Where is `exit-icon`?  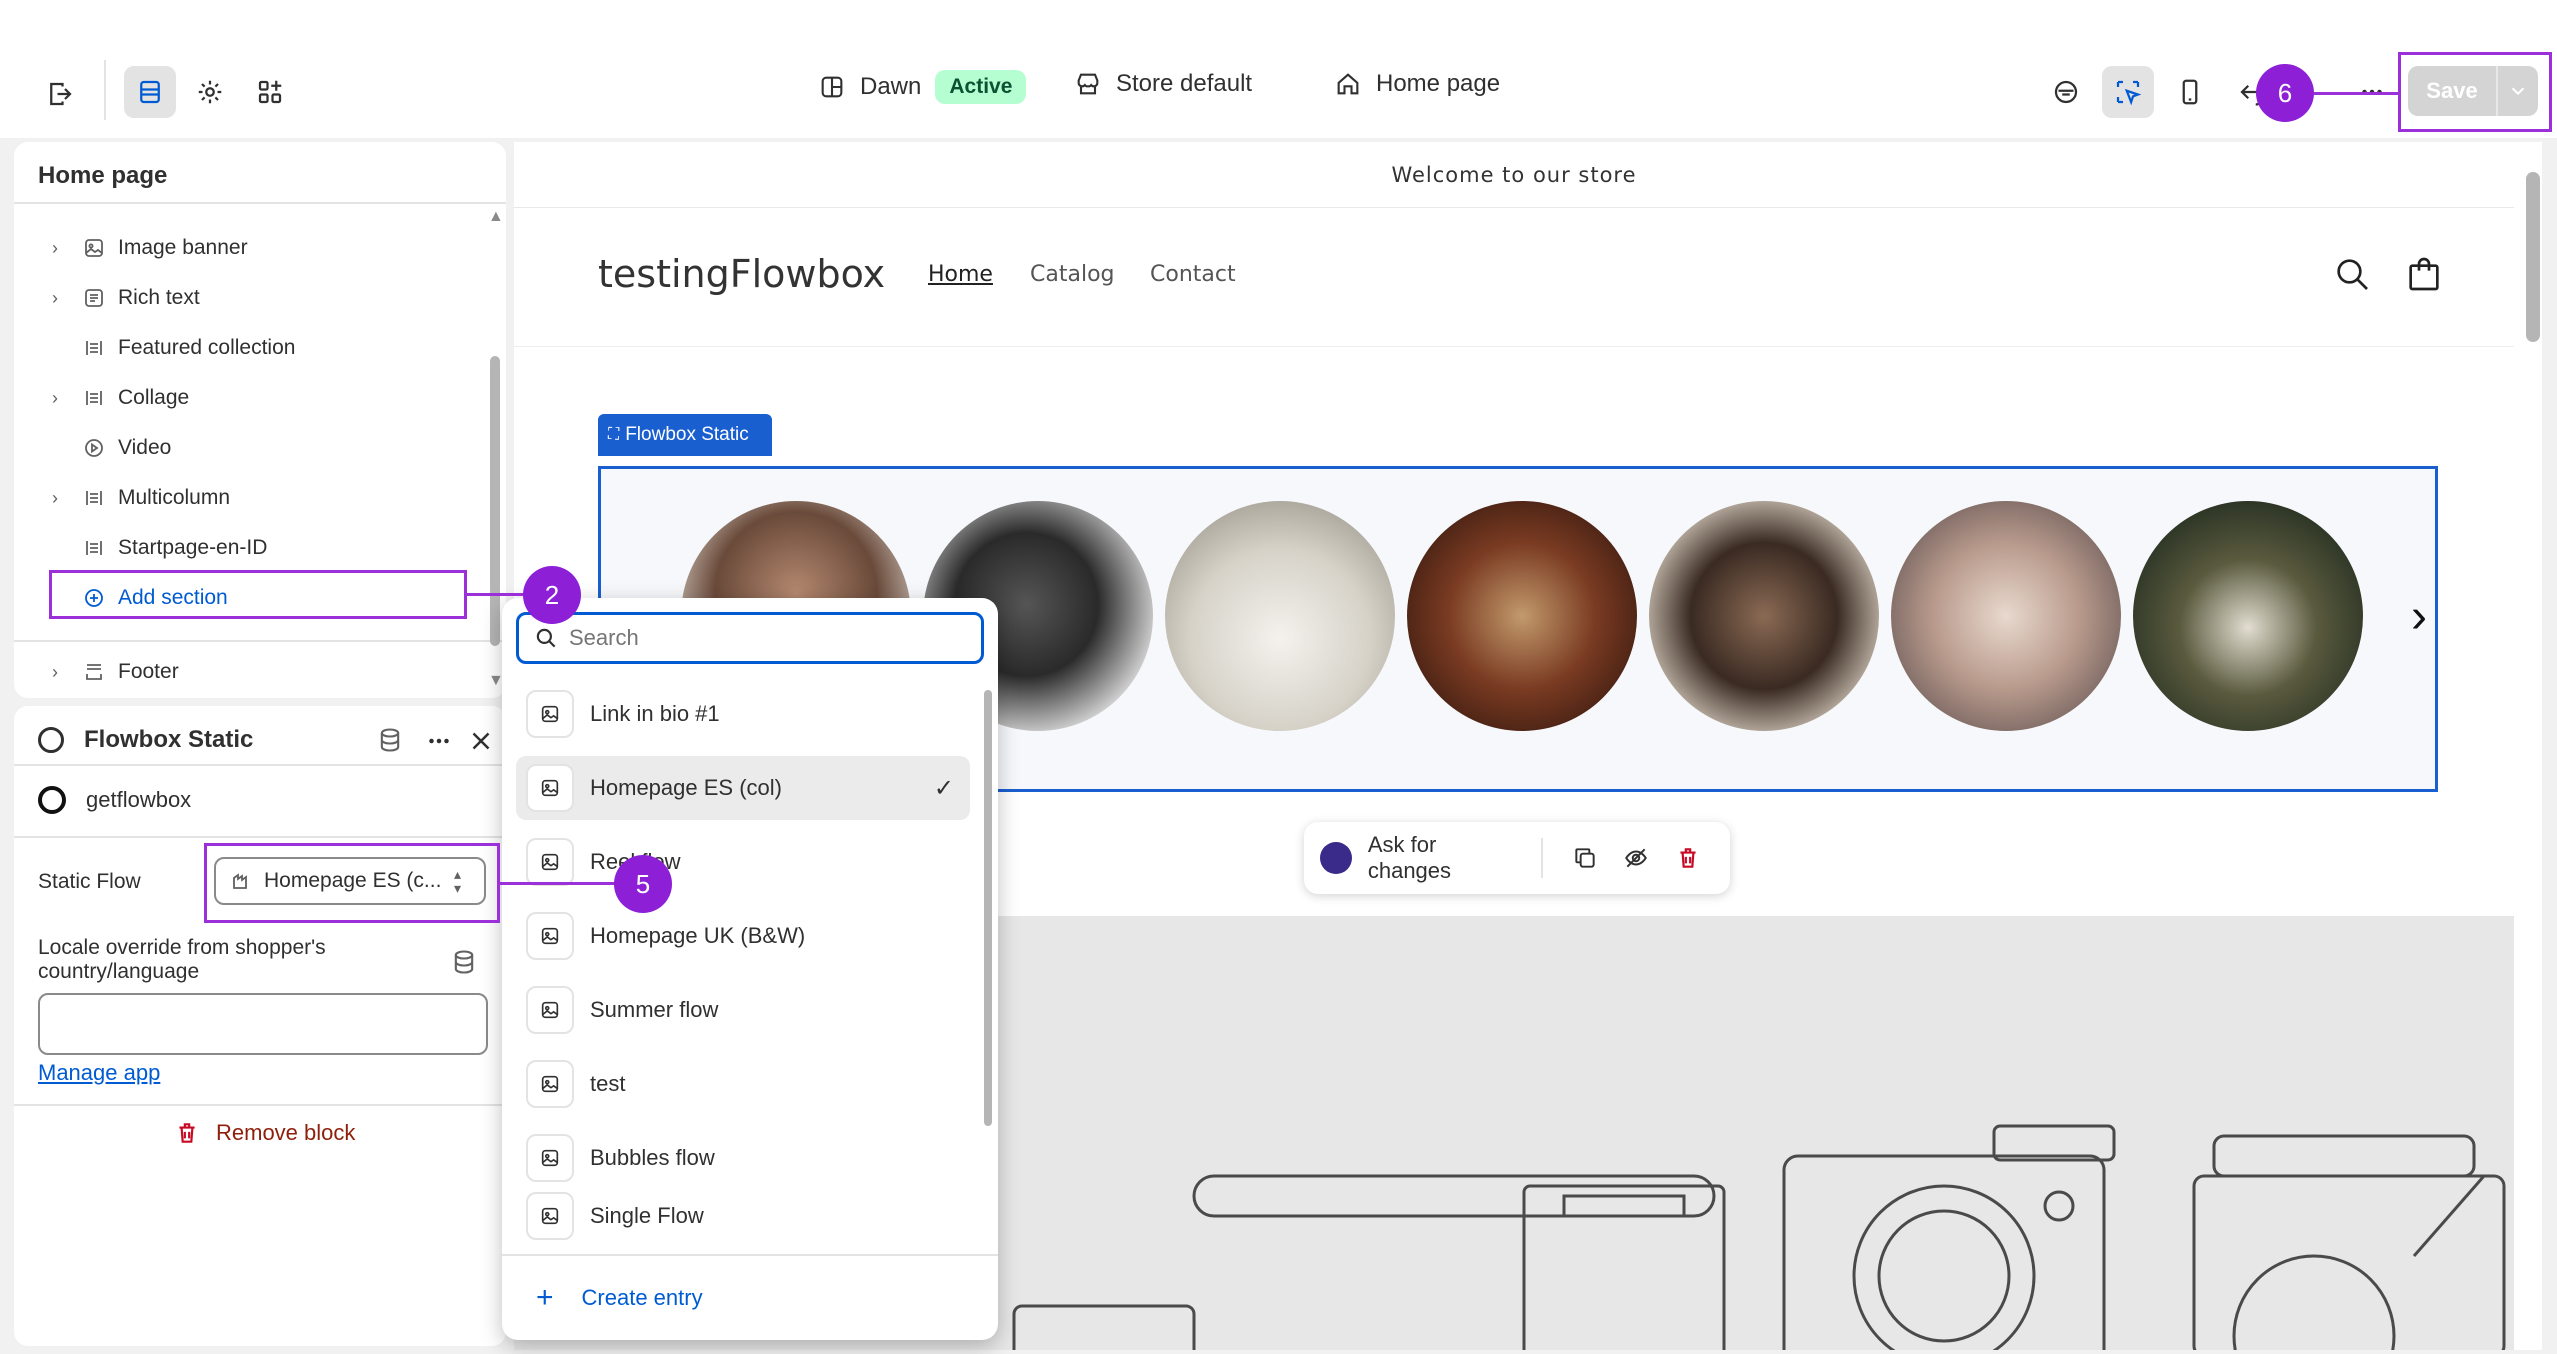 exit-icon is located at coordinates (60, 94).